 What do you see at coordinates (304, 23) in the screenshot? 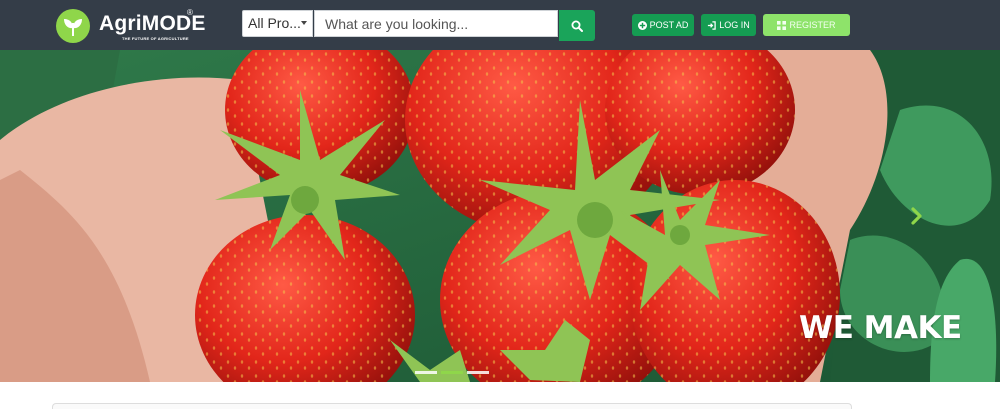
I see `caret-down-icon` at bounding box center [304, 23].